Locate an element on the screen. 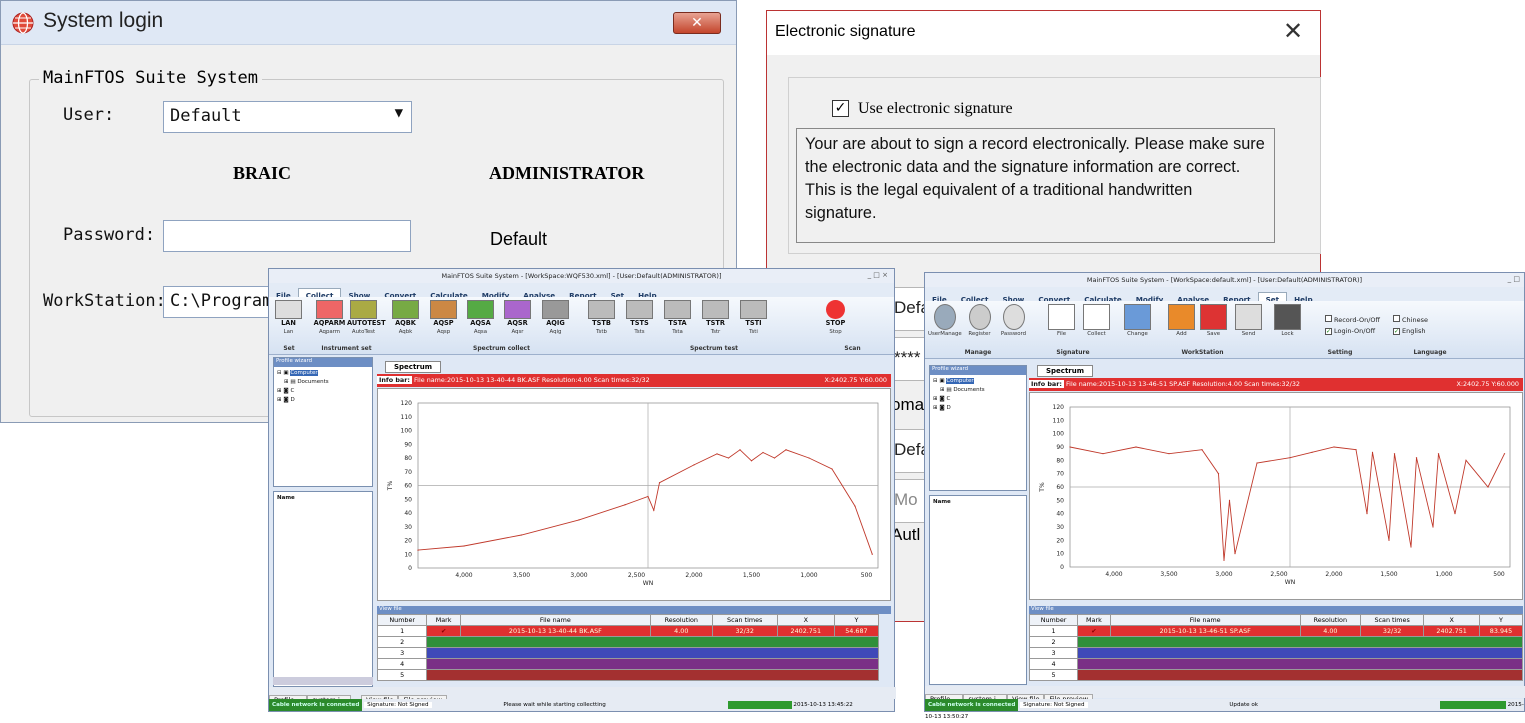 This screenshot has height=723, width=1525. ribbon-button-aqsp: AQSP Aqsp is located at coordinates (443, 318).